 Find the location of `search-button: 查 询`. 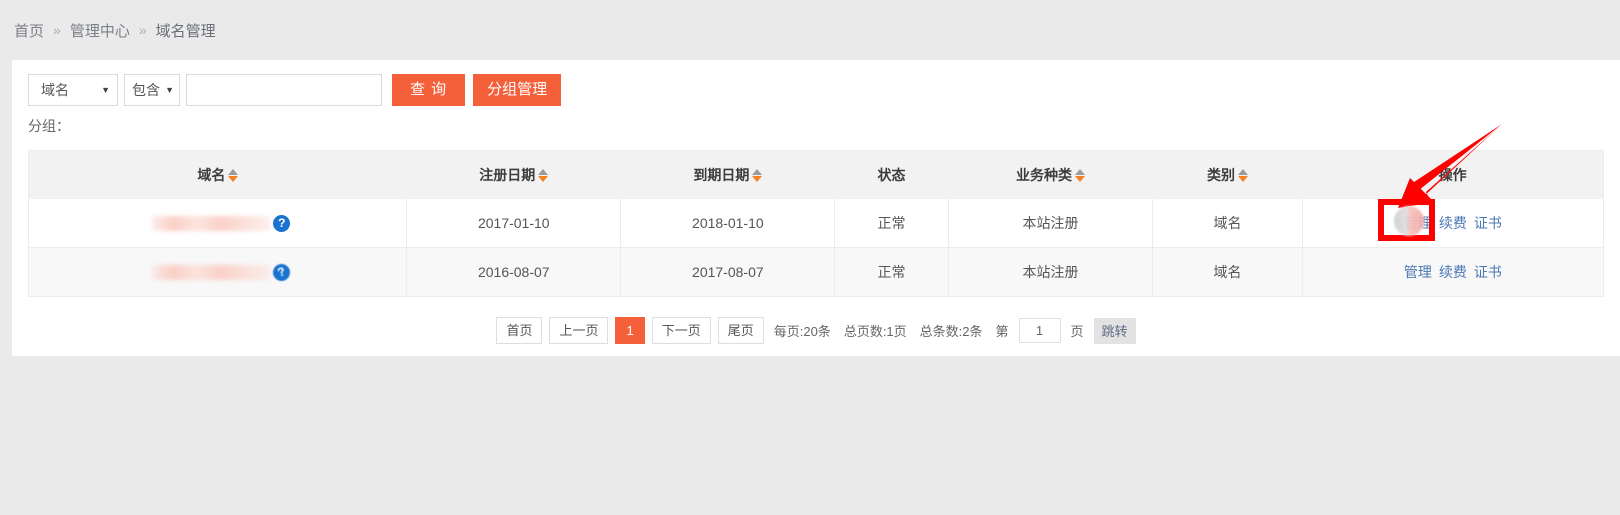

search-button: 查 询 is located at coordinates (429, 90).